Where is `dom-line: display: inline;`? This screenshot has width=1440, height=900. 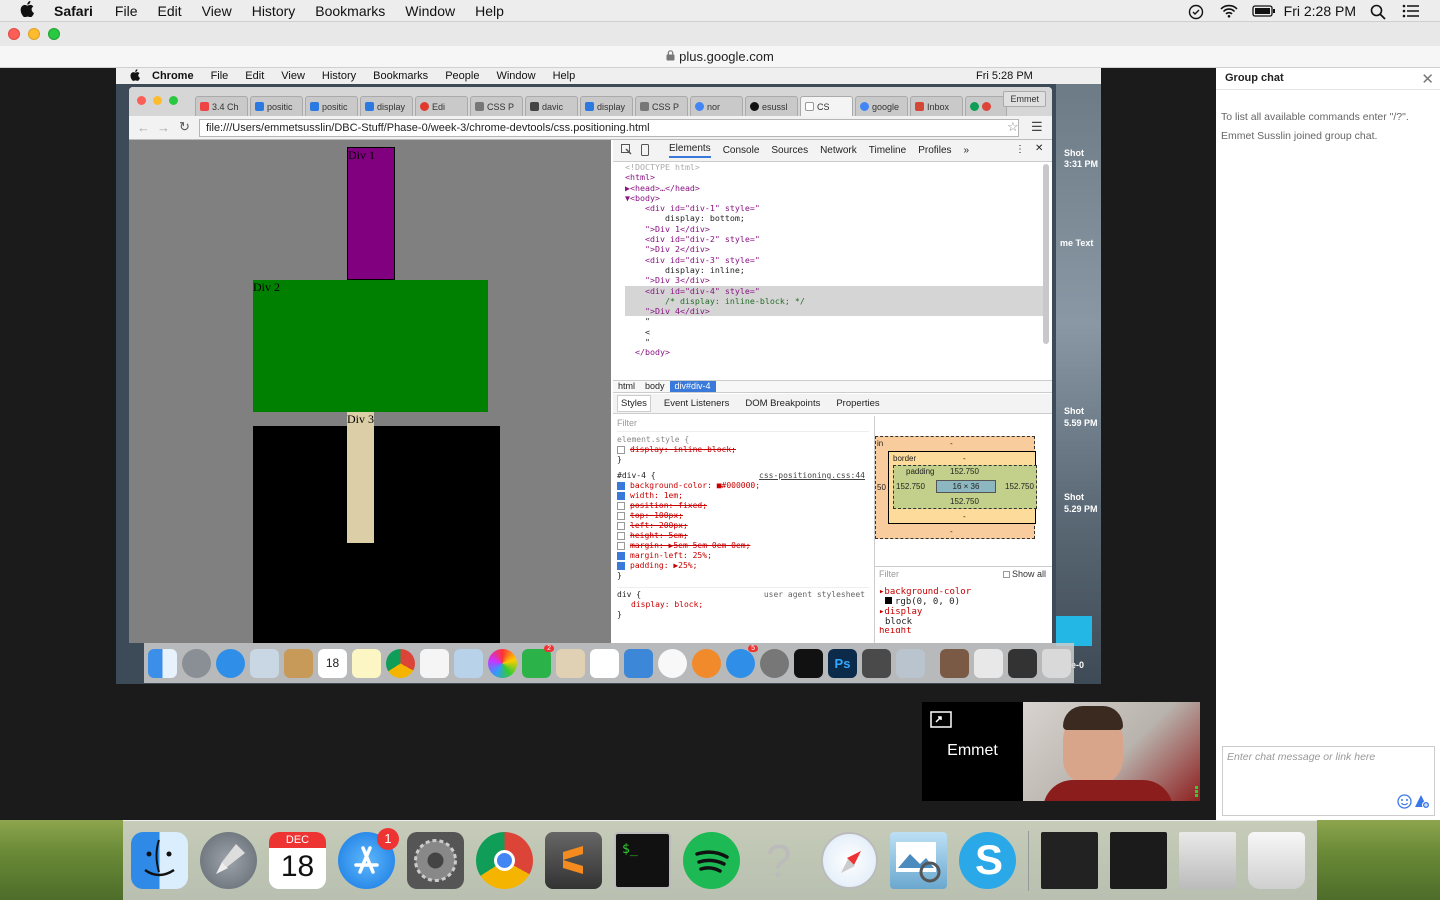
dom-line: display: inline; is located at coordinates (685, 269).